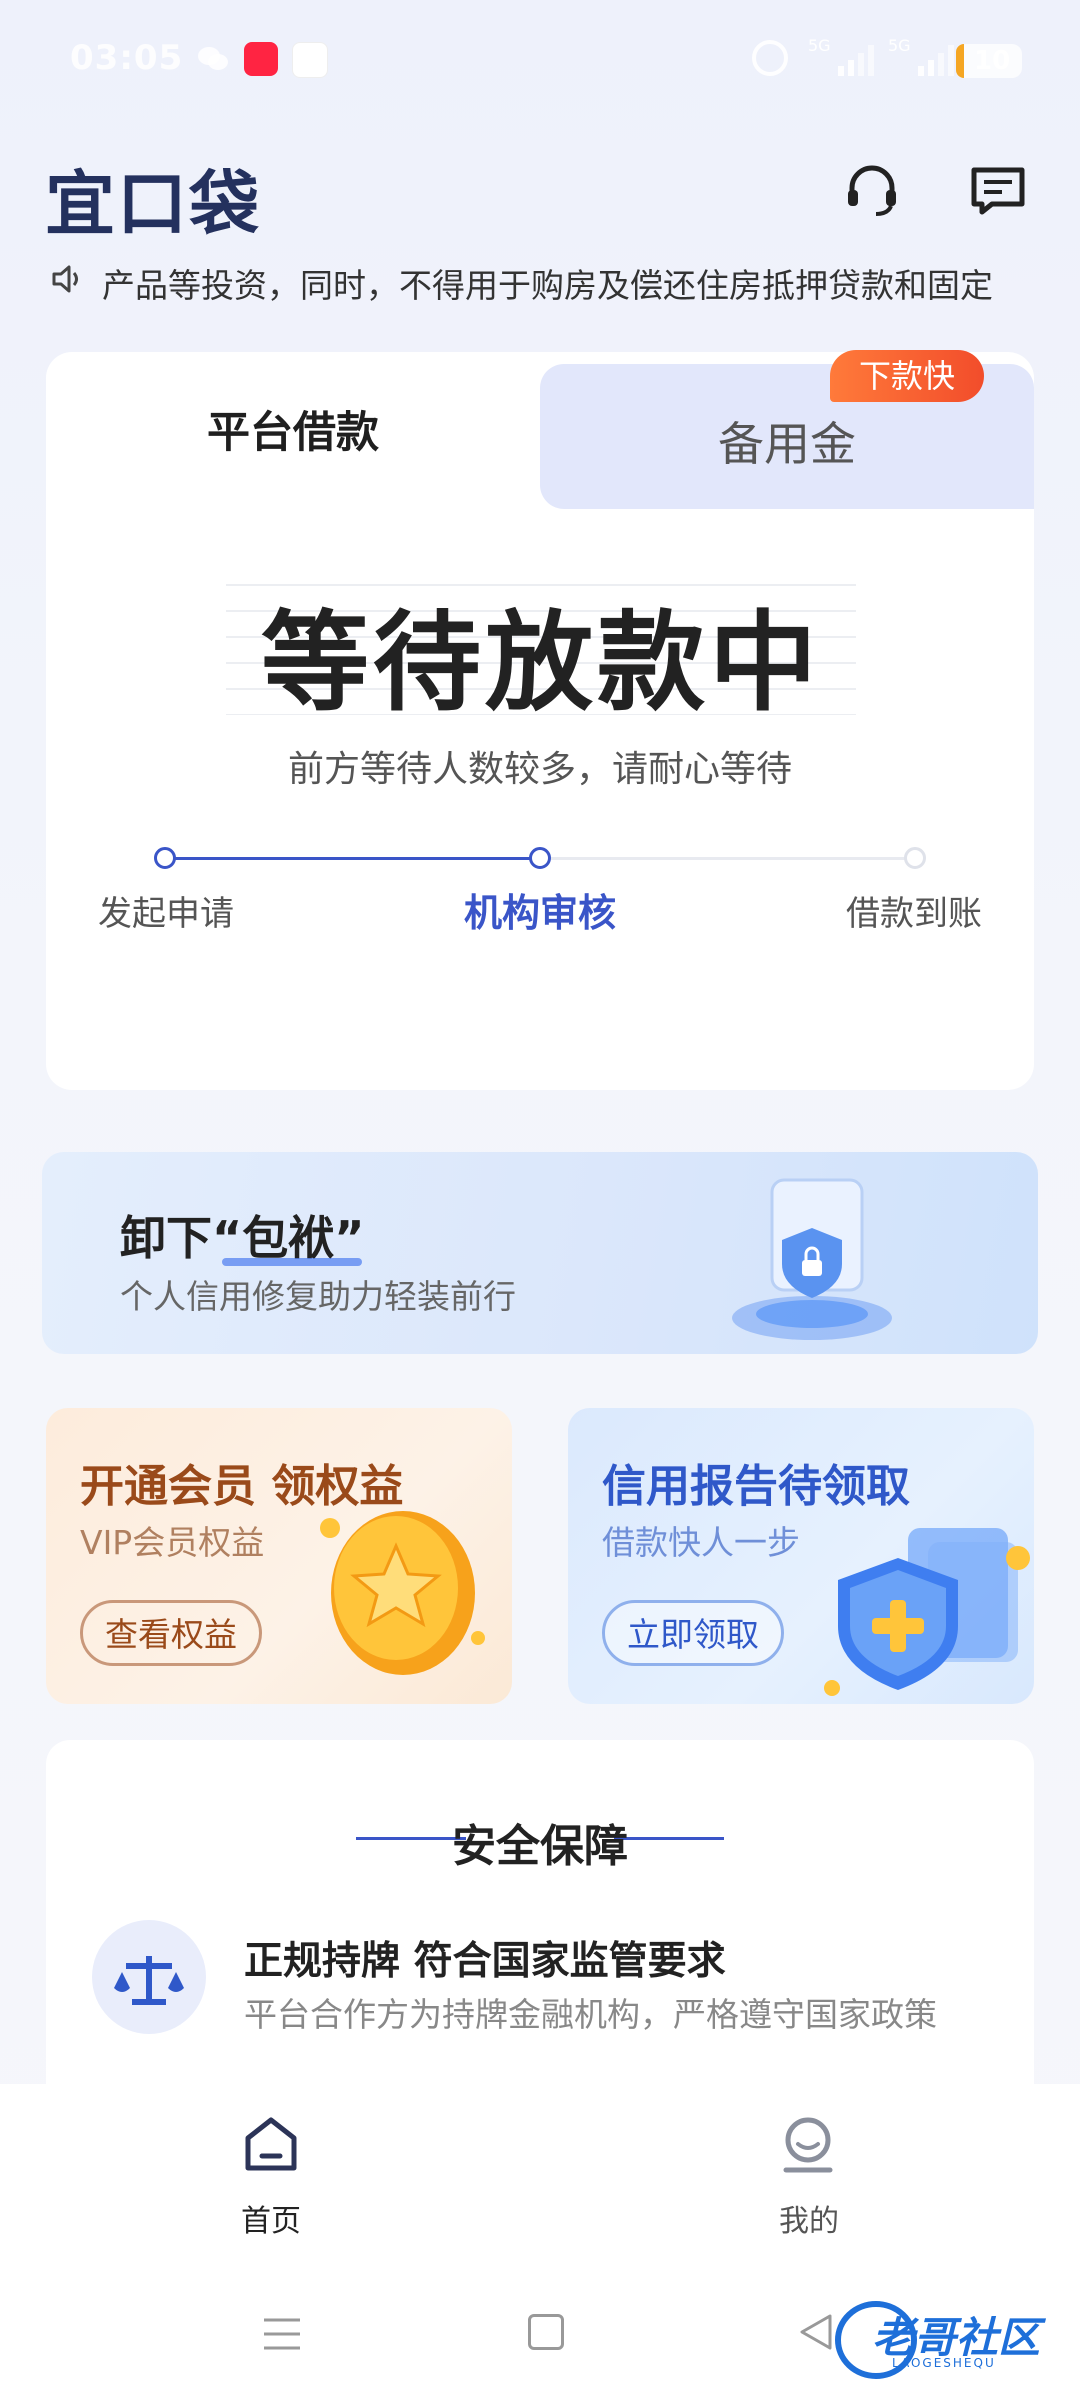 This screenshot has width=1080, height=2400. I want to click on battery-icon: 10, so click(989, 61).